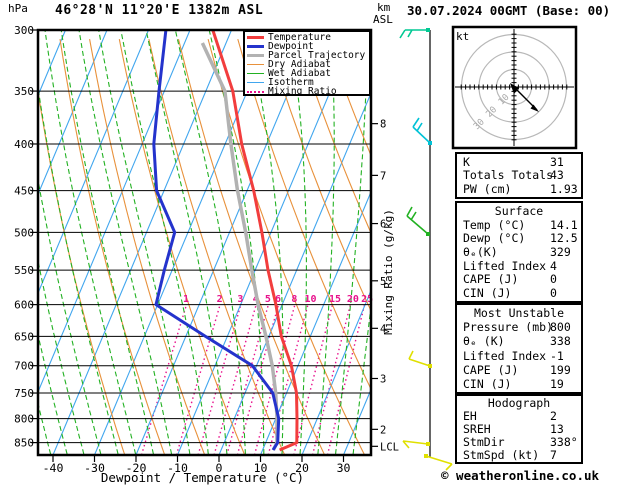  Describe the element at coordinates (557, 161) in the screenshot. I see `row-value: 31` at that location.